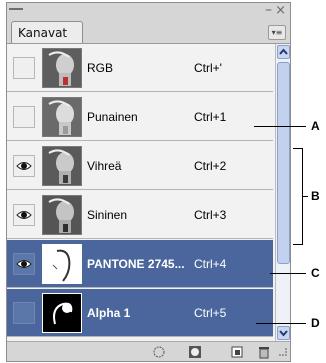 The image size is (326, 363). I want to click on panel-title-bar: – ×, so click(148, 12).